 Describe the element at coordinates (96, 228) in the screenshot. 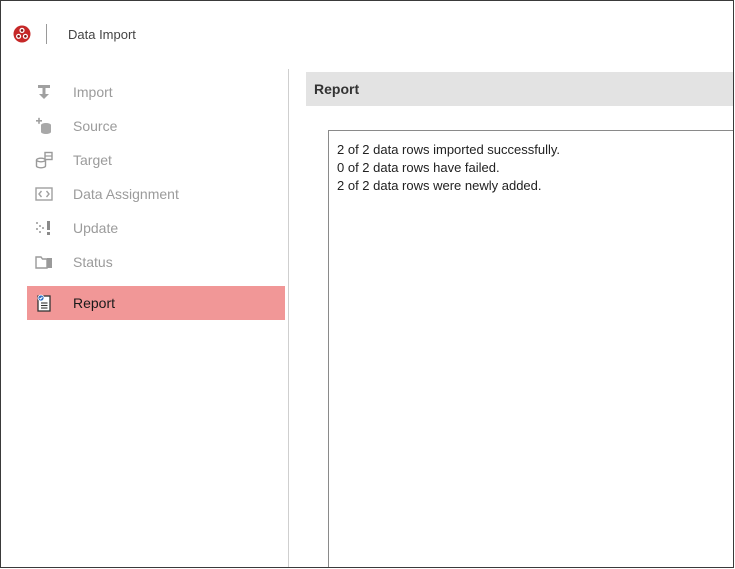

I see `sidebar-item-label: Update` at that location.